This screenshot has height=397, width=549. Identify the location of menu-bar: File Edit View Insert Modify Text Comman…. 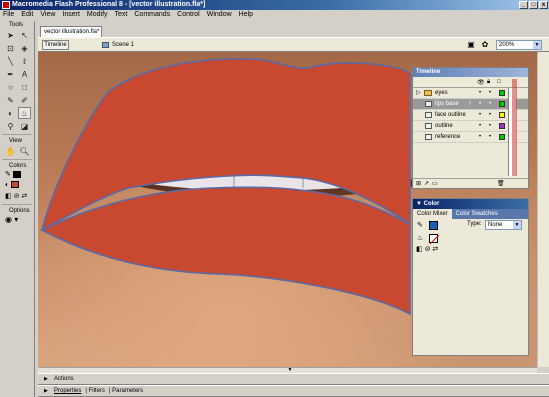
(274, 15).